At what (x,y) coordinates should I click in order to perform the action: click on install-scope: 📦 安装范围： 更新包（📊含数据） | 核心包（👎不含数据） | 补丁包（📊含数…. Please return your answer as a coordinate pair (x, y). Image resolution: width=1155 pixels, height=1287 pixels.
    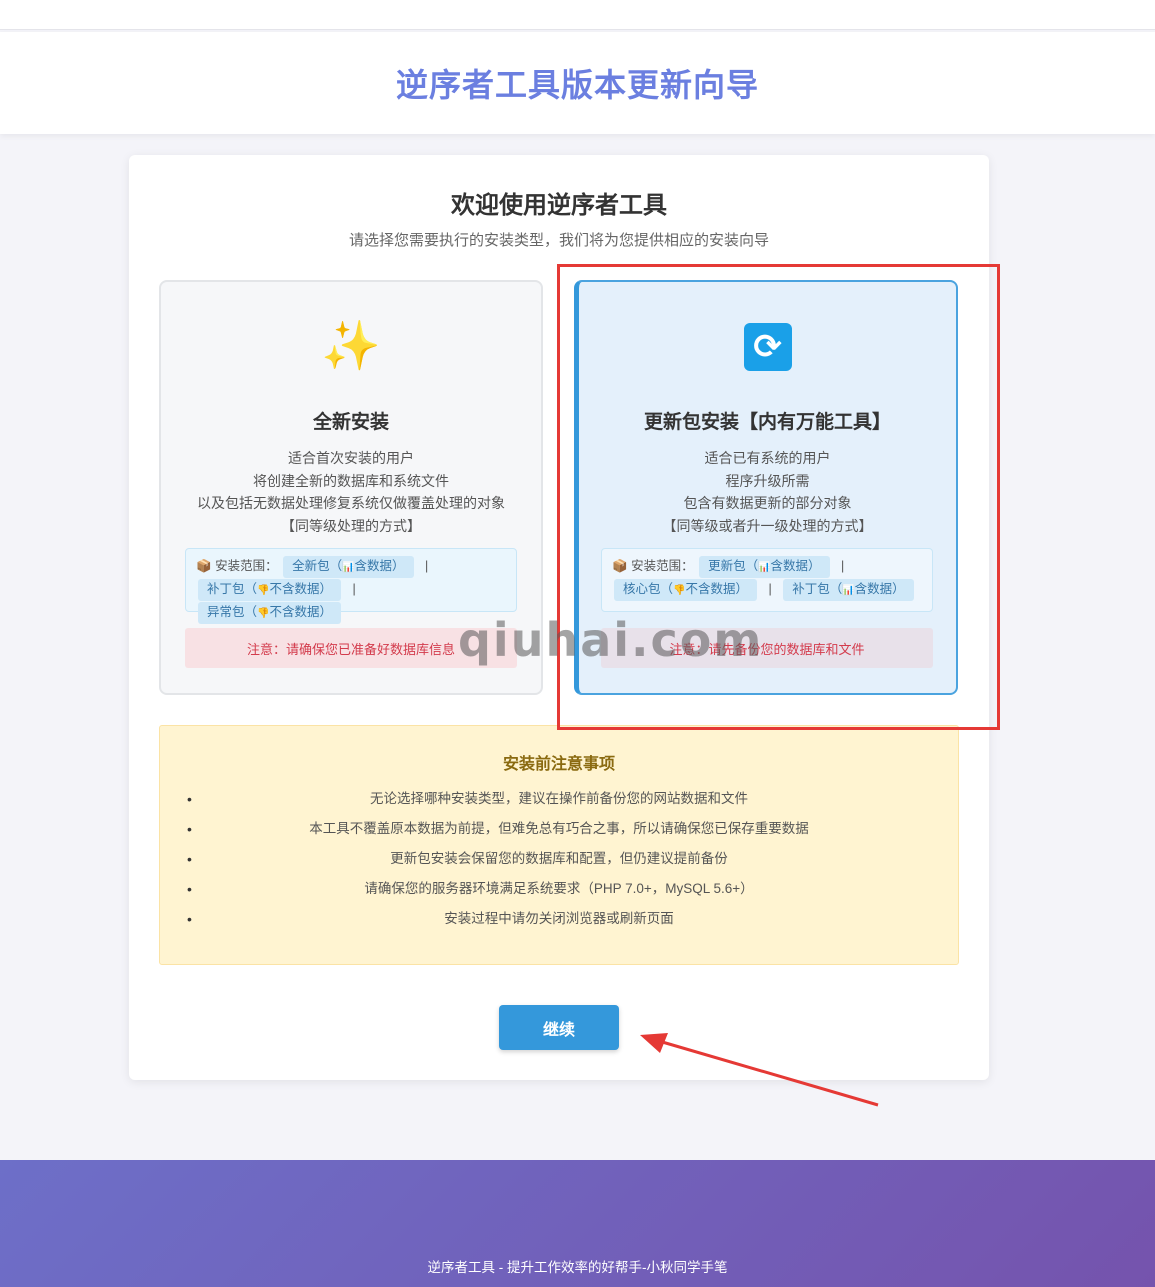
    Looking at the image, I should click on (767, 580).